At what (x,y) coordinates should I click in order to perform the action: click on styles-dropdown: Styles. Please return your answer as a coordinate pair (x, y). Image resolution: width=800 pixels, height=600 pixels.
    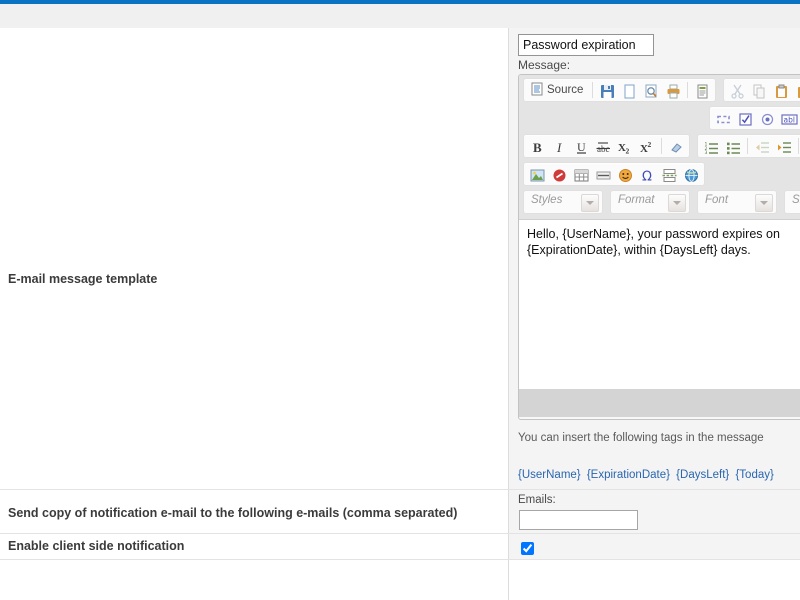
    Looking at the image, I should click on (563, 202).